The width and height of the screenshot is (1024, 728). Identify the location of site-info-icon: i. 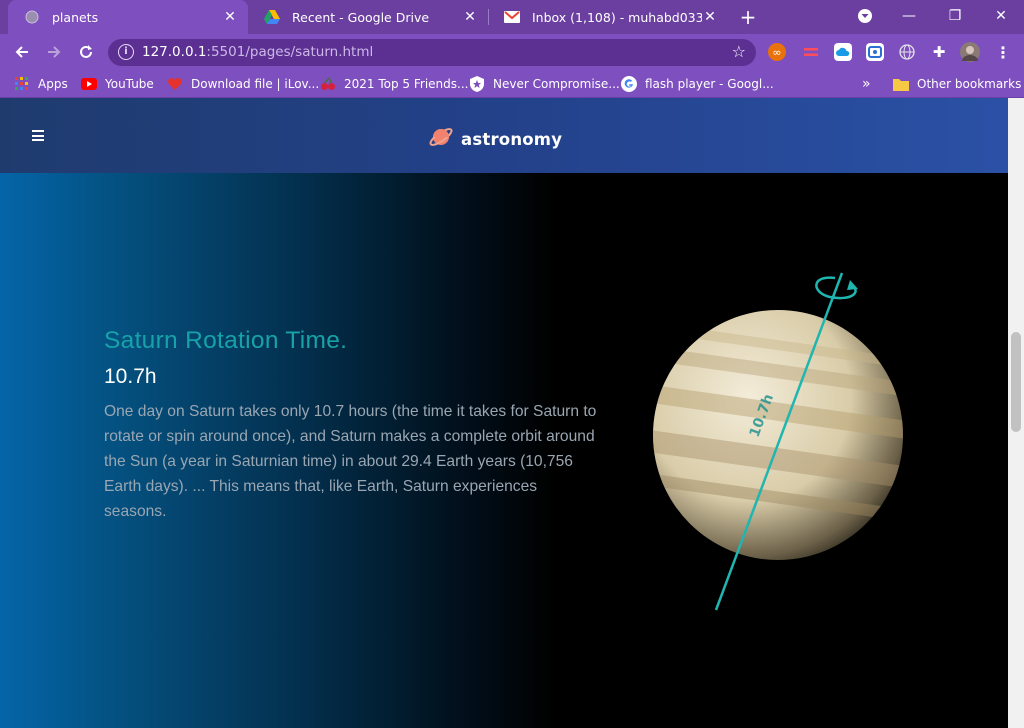
(126, 52).